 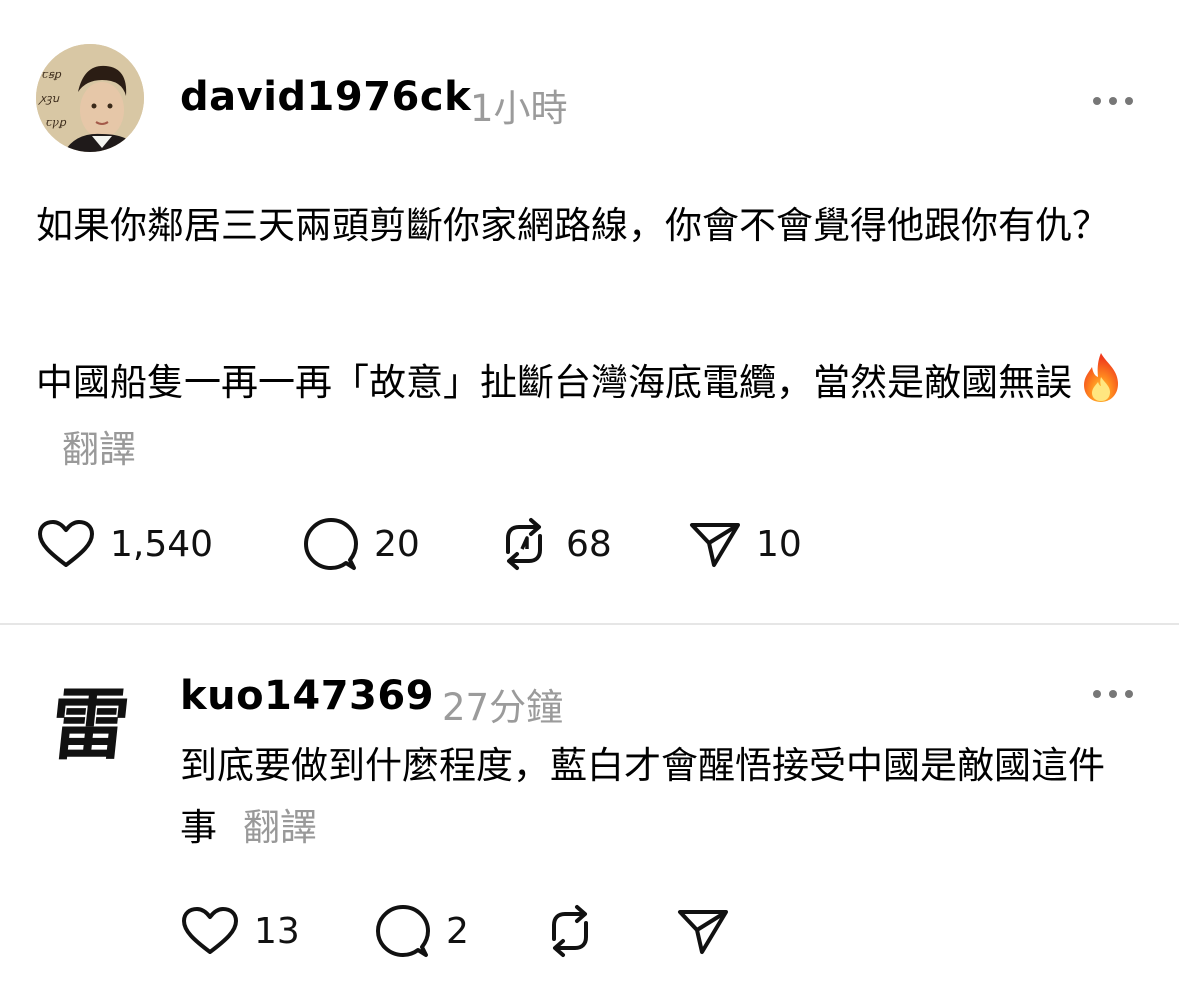 I want to click on reply-like-button: 13, so click(x=240, y=931).